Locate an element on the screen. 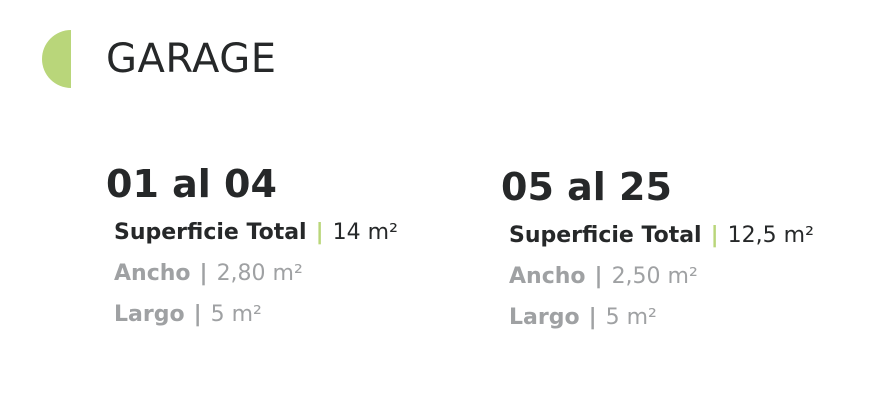 The image size is (872, 404). page-title: GARAGE is located at coordinates (191, 59).